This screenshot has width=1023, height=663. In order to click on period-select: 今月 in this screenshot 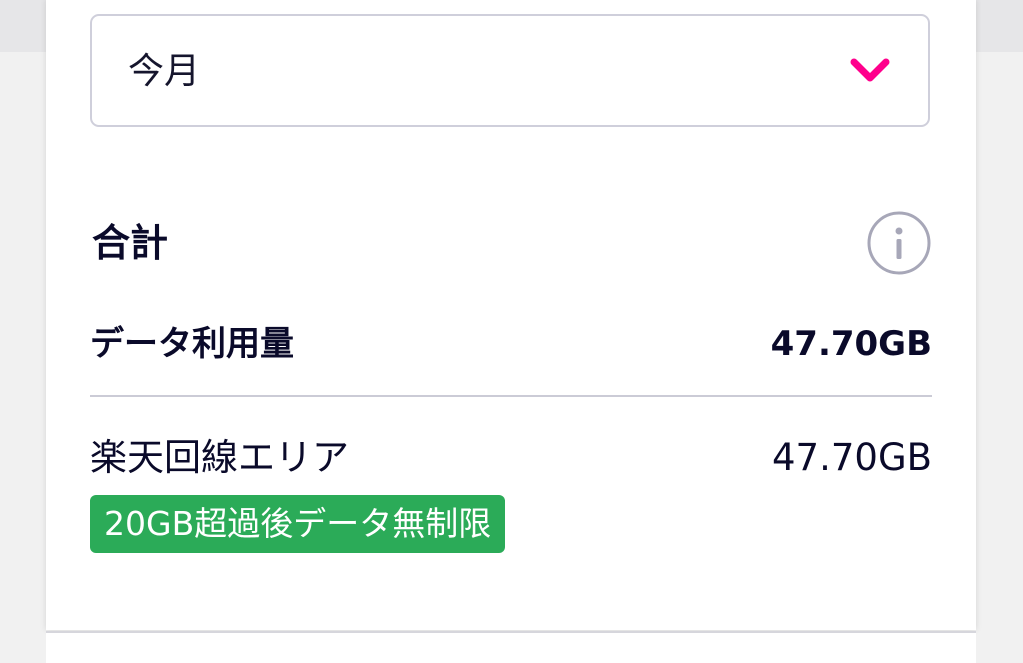, I will do `click(510, 70)`.